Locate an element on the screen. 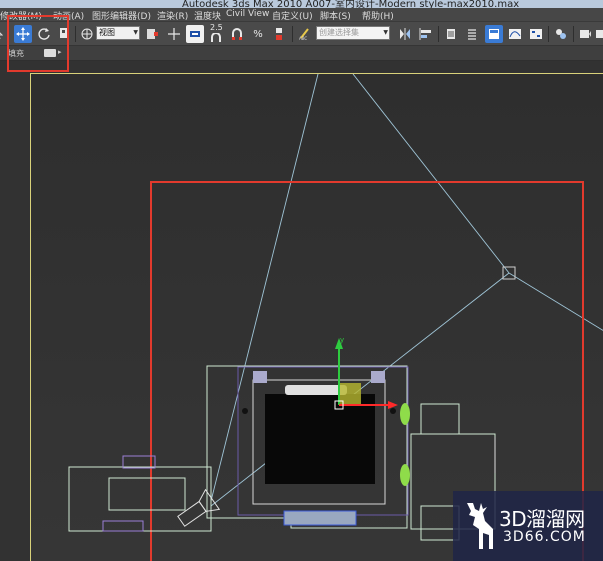 The image size is (603, 561). gizmo-plane is located at coordinates (350, 394).